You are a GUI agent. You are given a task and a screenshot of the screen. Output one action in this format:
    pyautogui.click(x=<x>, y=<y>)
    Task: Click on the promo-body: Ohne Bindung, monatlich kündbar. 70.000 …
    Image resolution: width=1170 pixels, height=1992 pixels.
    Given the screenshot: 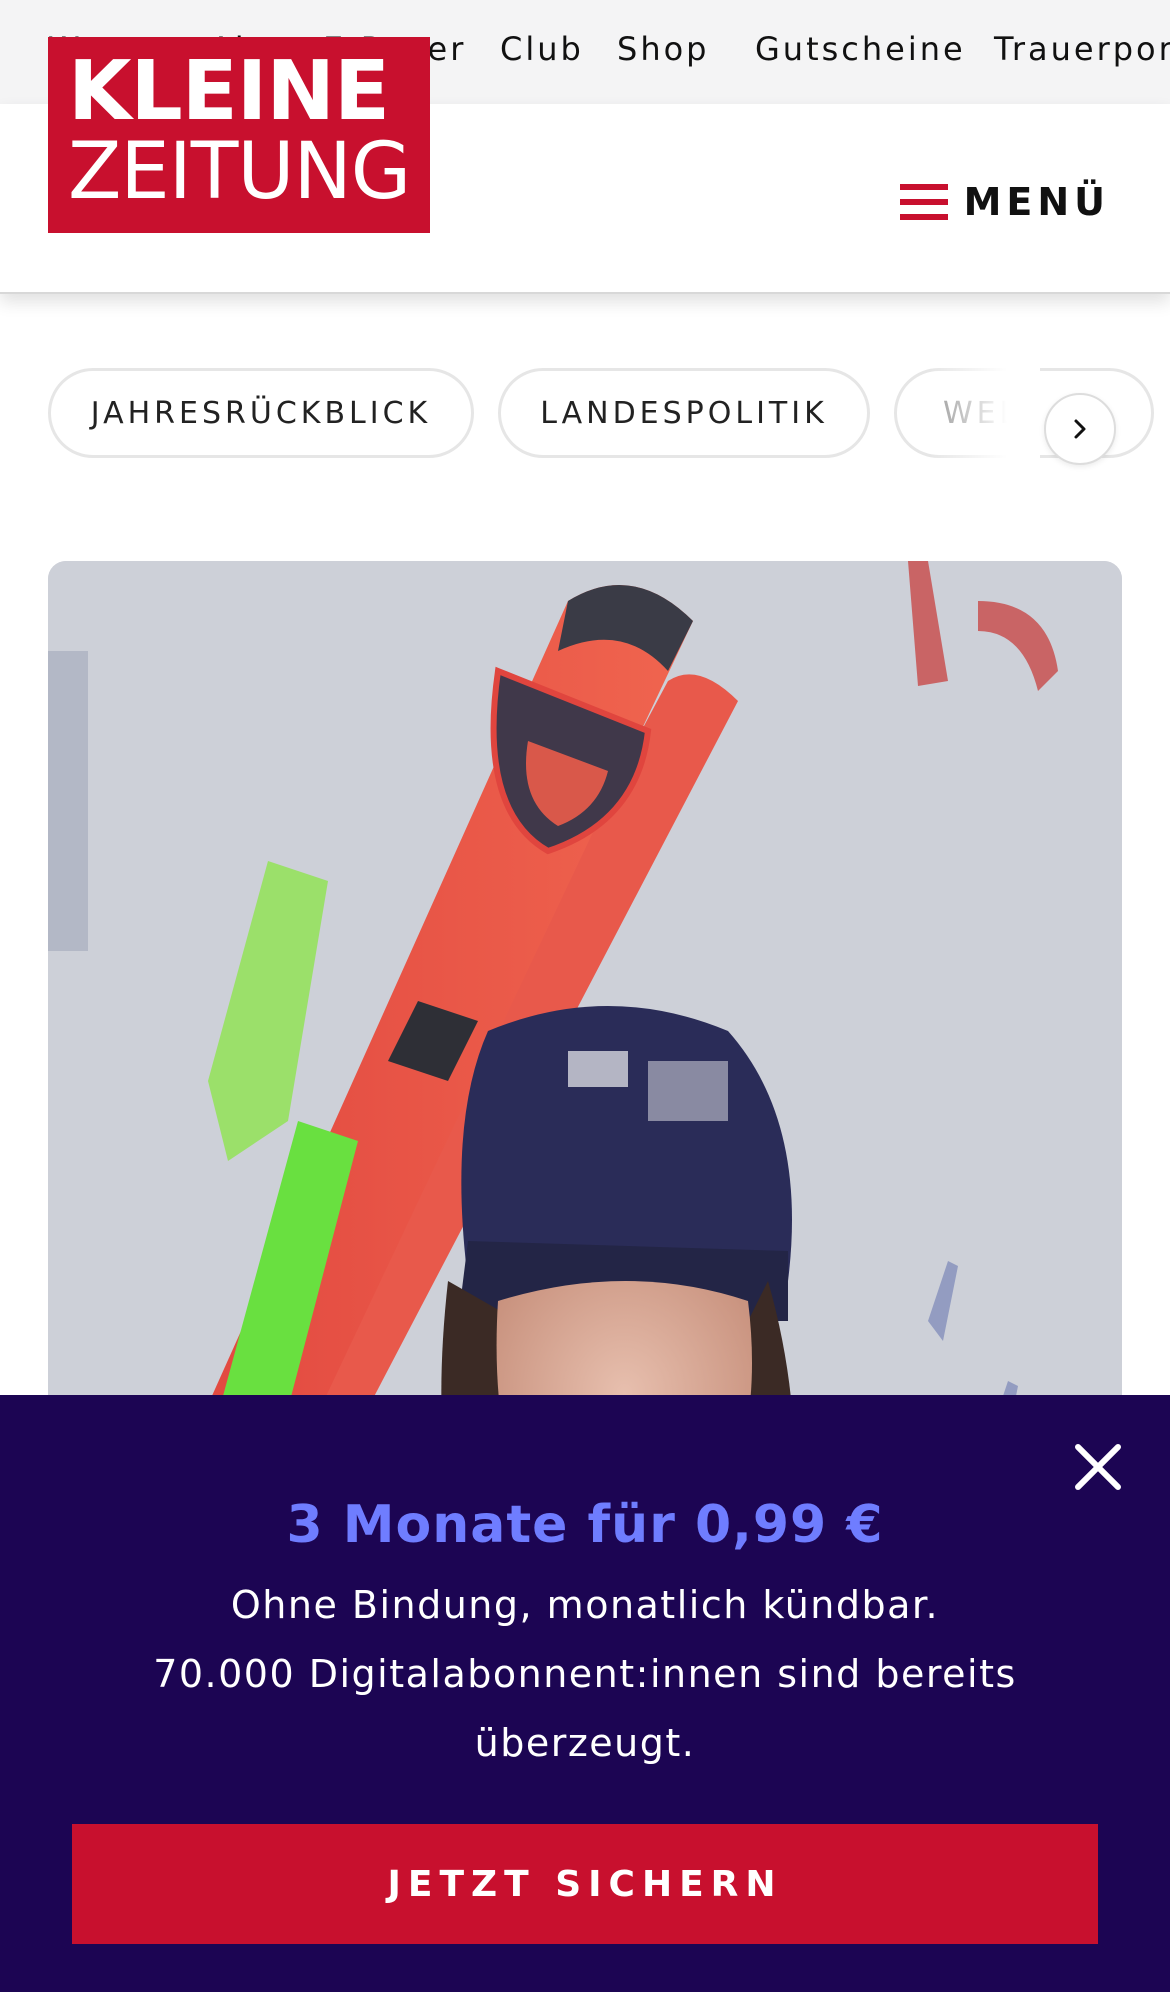 What is the action you would take?
    pyautogui.click(x=585, y=1674)
    